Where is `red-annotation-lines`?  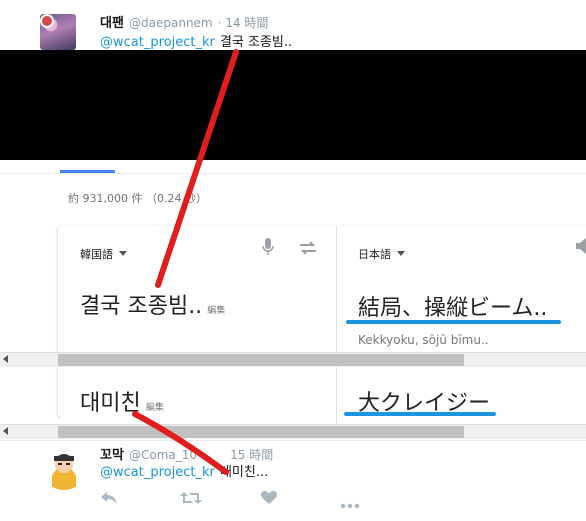 red-annotation-lines is located at coordinates (185, 262).